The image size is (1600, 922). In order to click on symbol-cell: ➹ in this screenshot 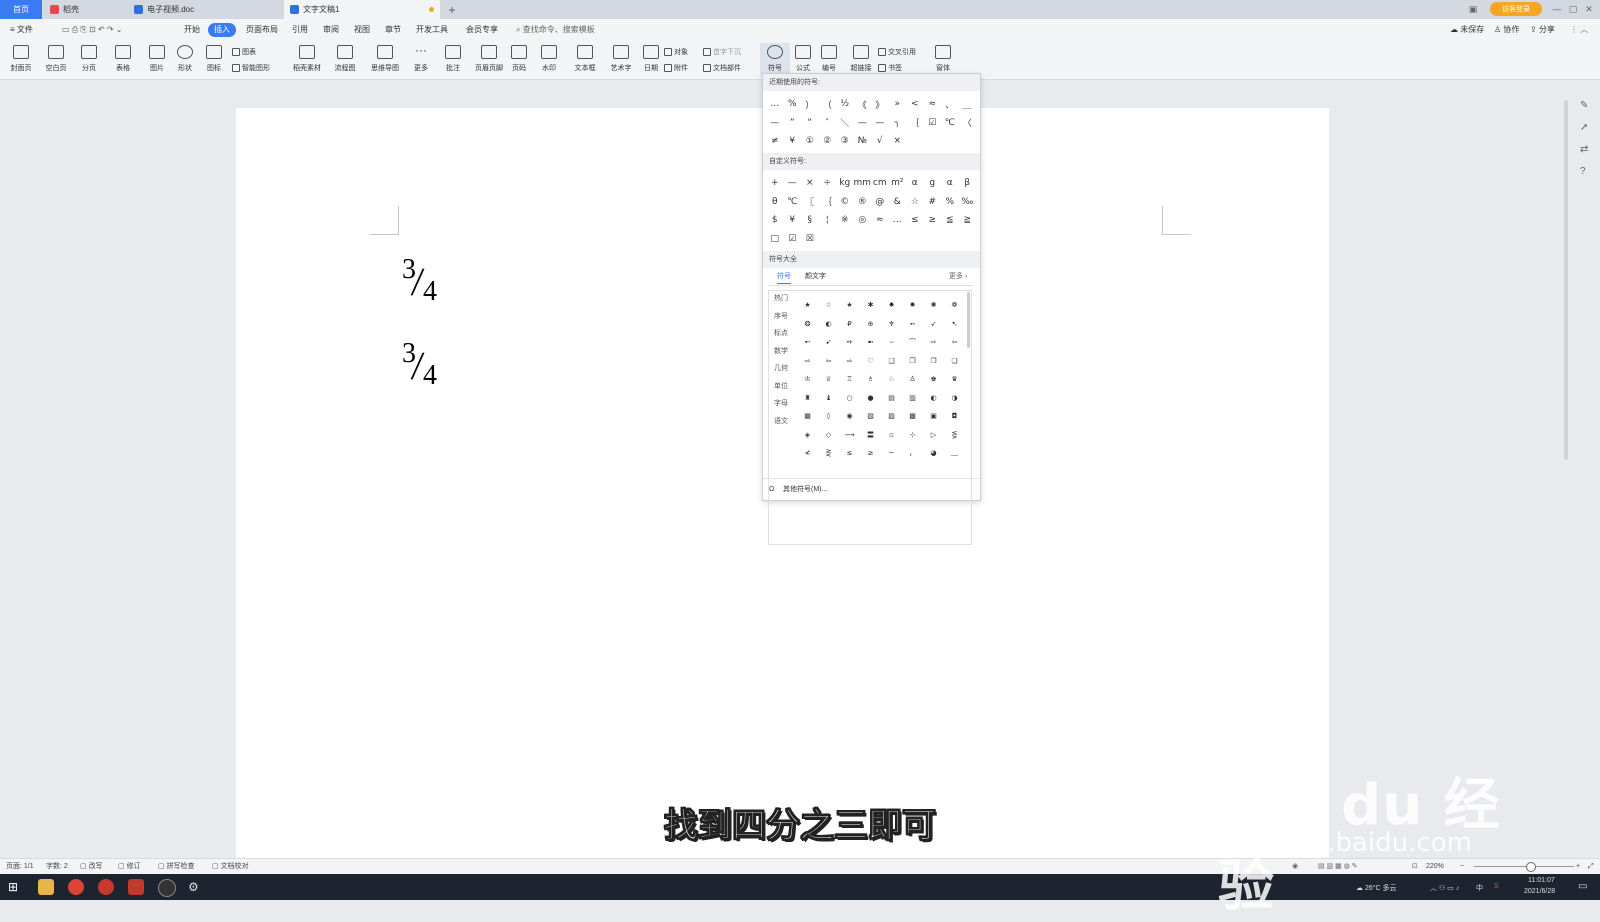, I will do `click(828, 342)`.